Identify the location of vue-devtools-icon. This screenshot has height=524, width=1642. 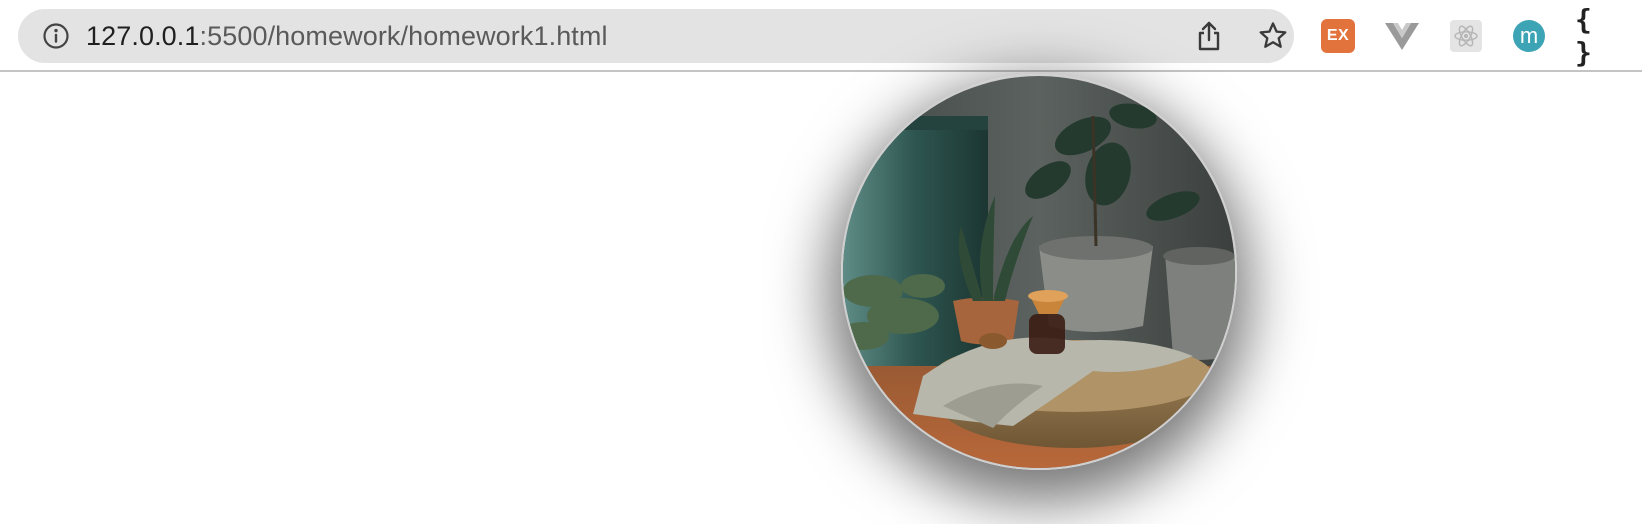
(1402, 36).